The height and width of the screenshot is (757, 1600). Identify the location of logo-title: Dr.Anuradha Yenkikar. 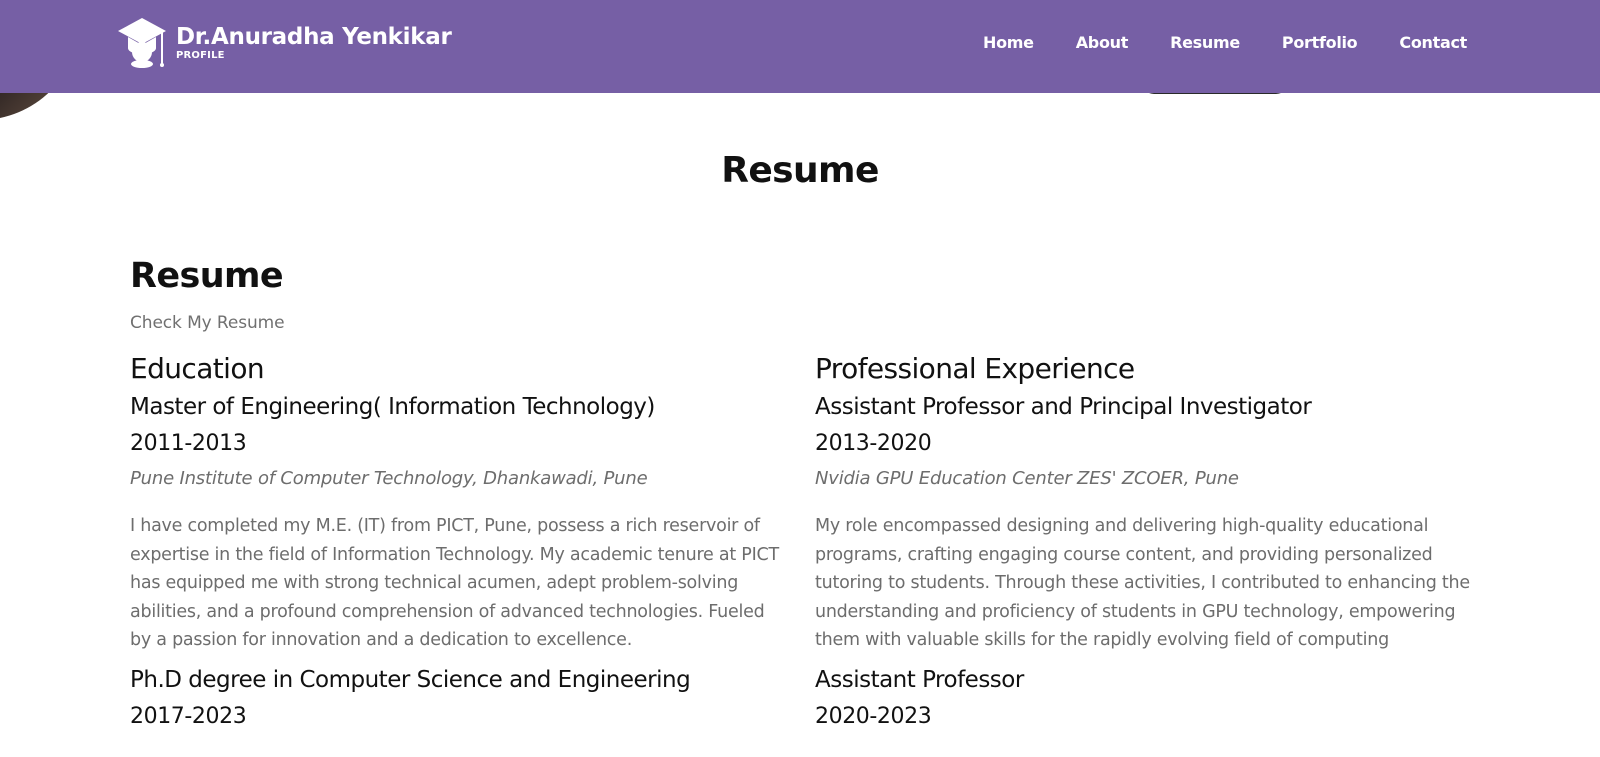
(314, 36).